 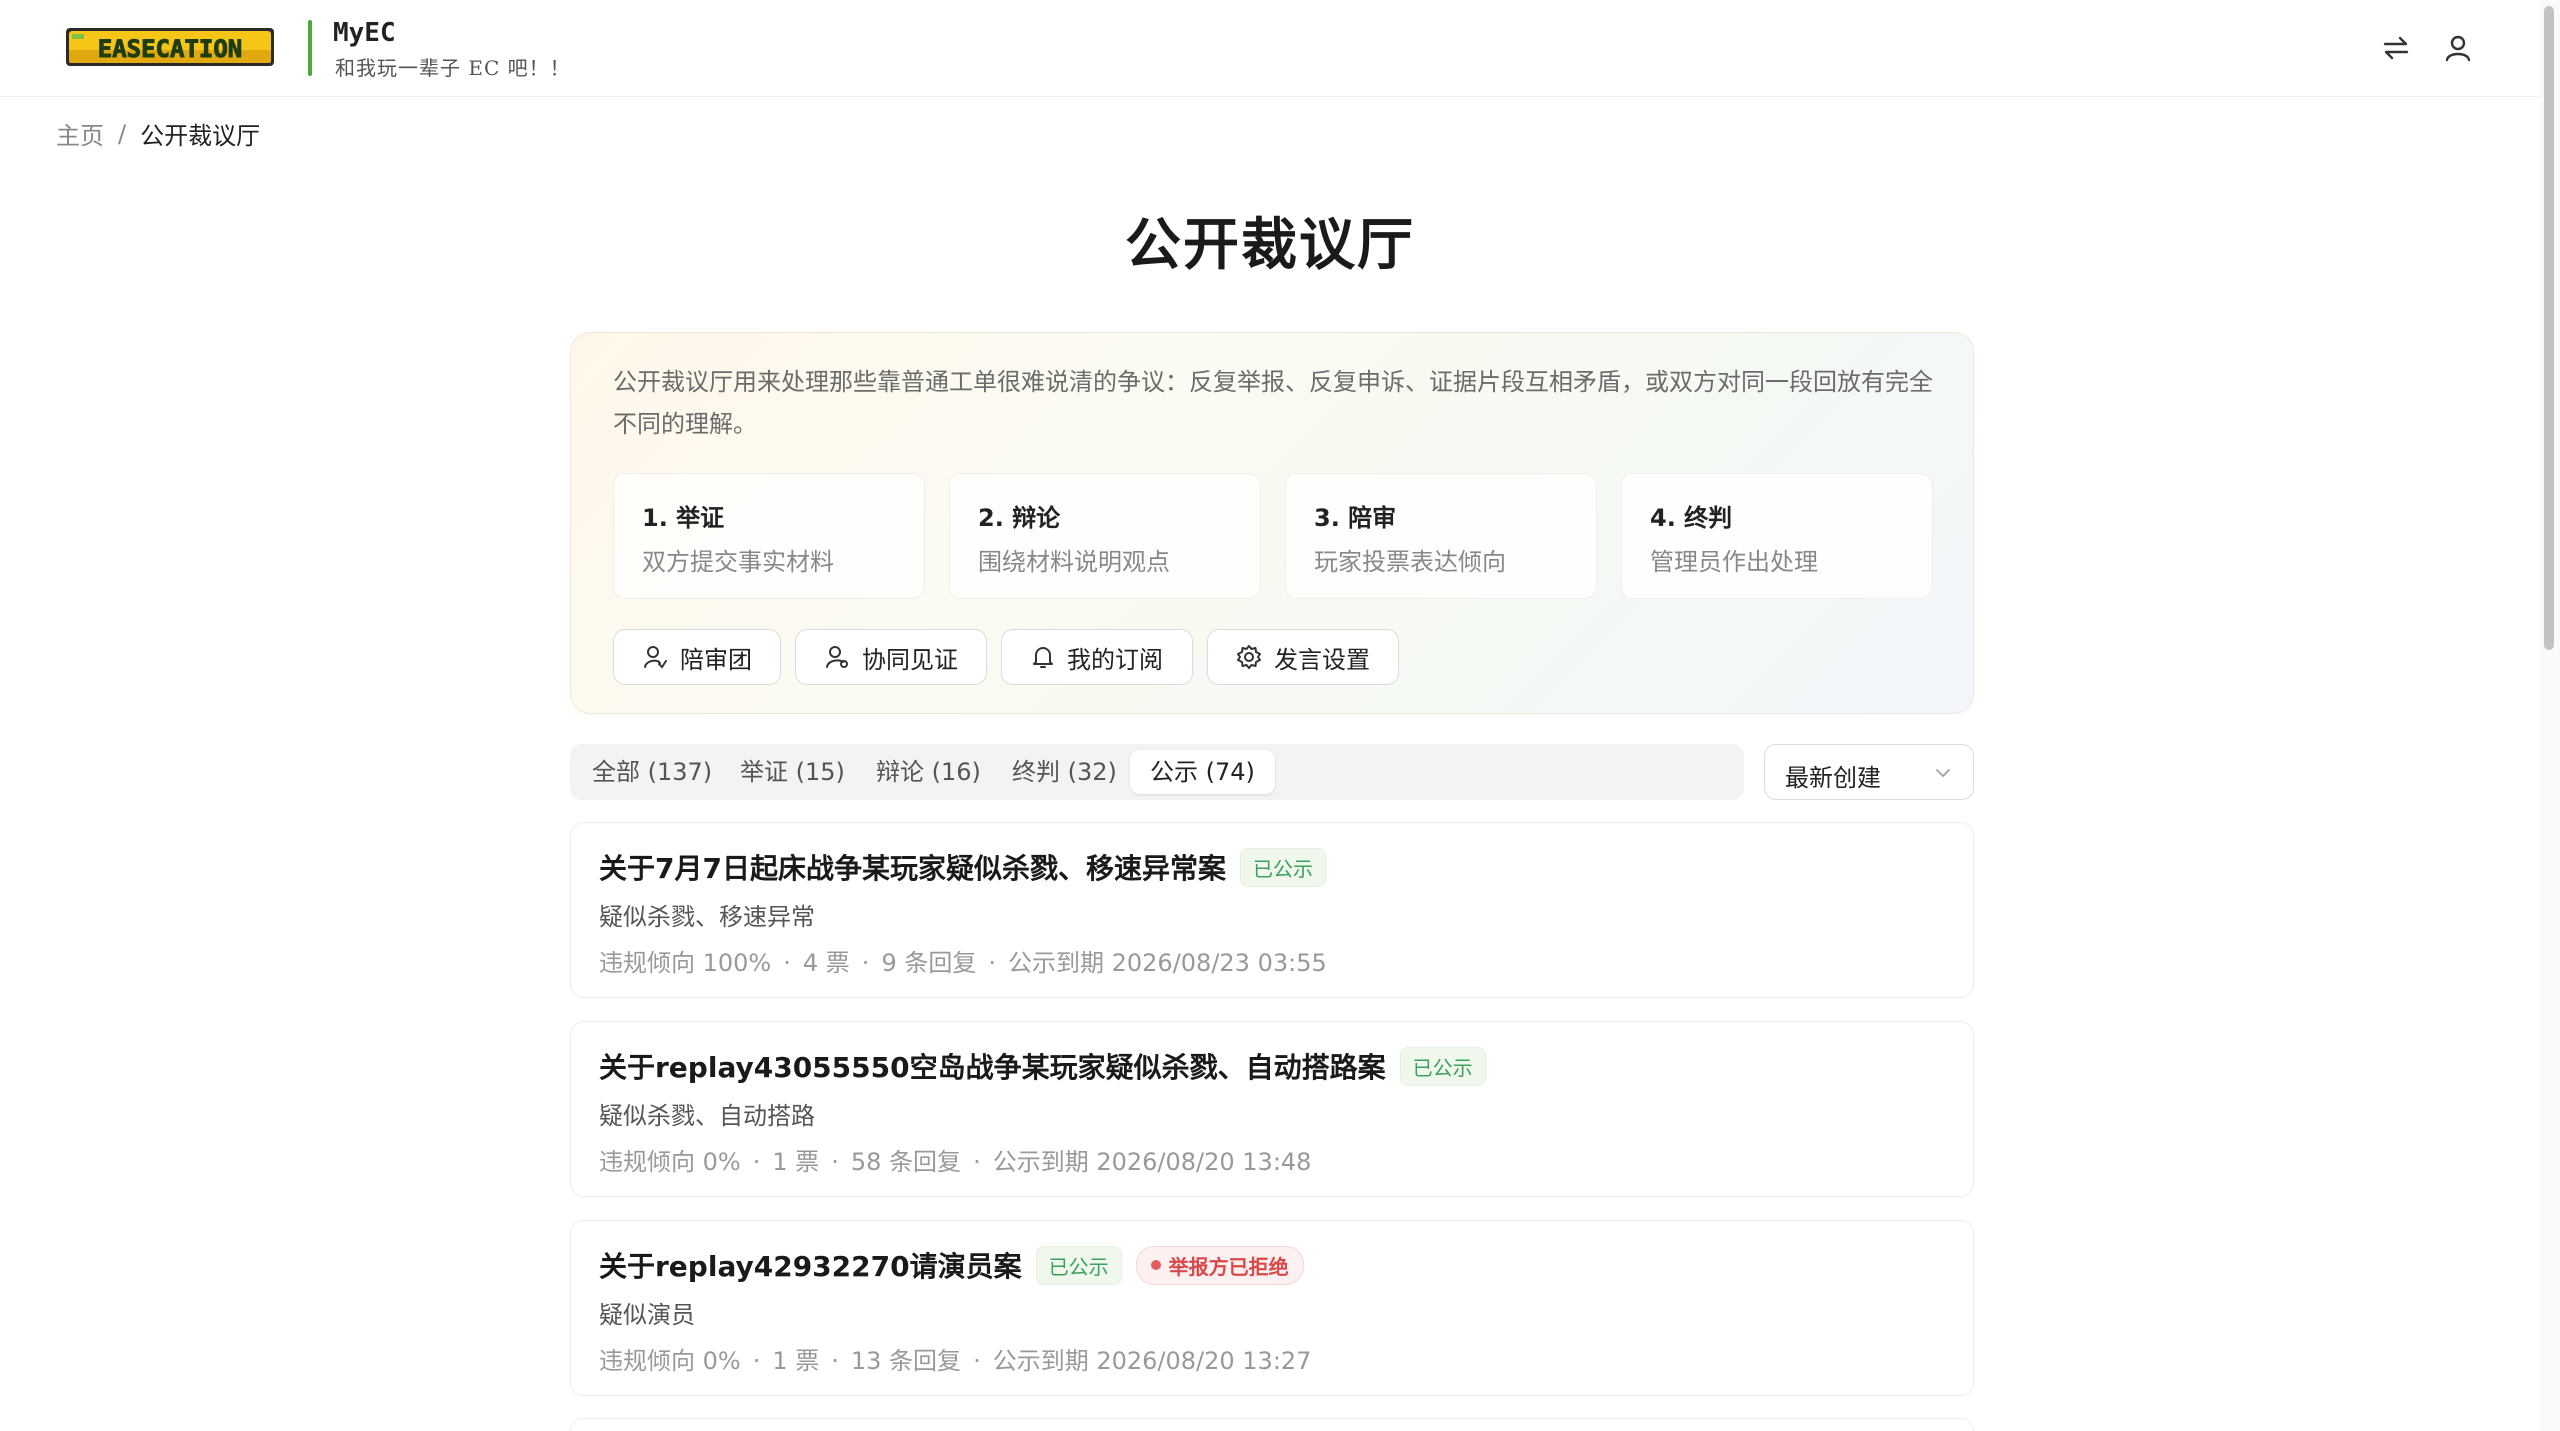 What do you see at coordinates (80, 133) in the screenshot?
I see `breadcrumb-home: 主页` at bounding box center [80, 133].